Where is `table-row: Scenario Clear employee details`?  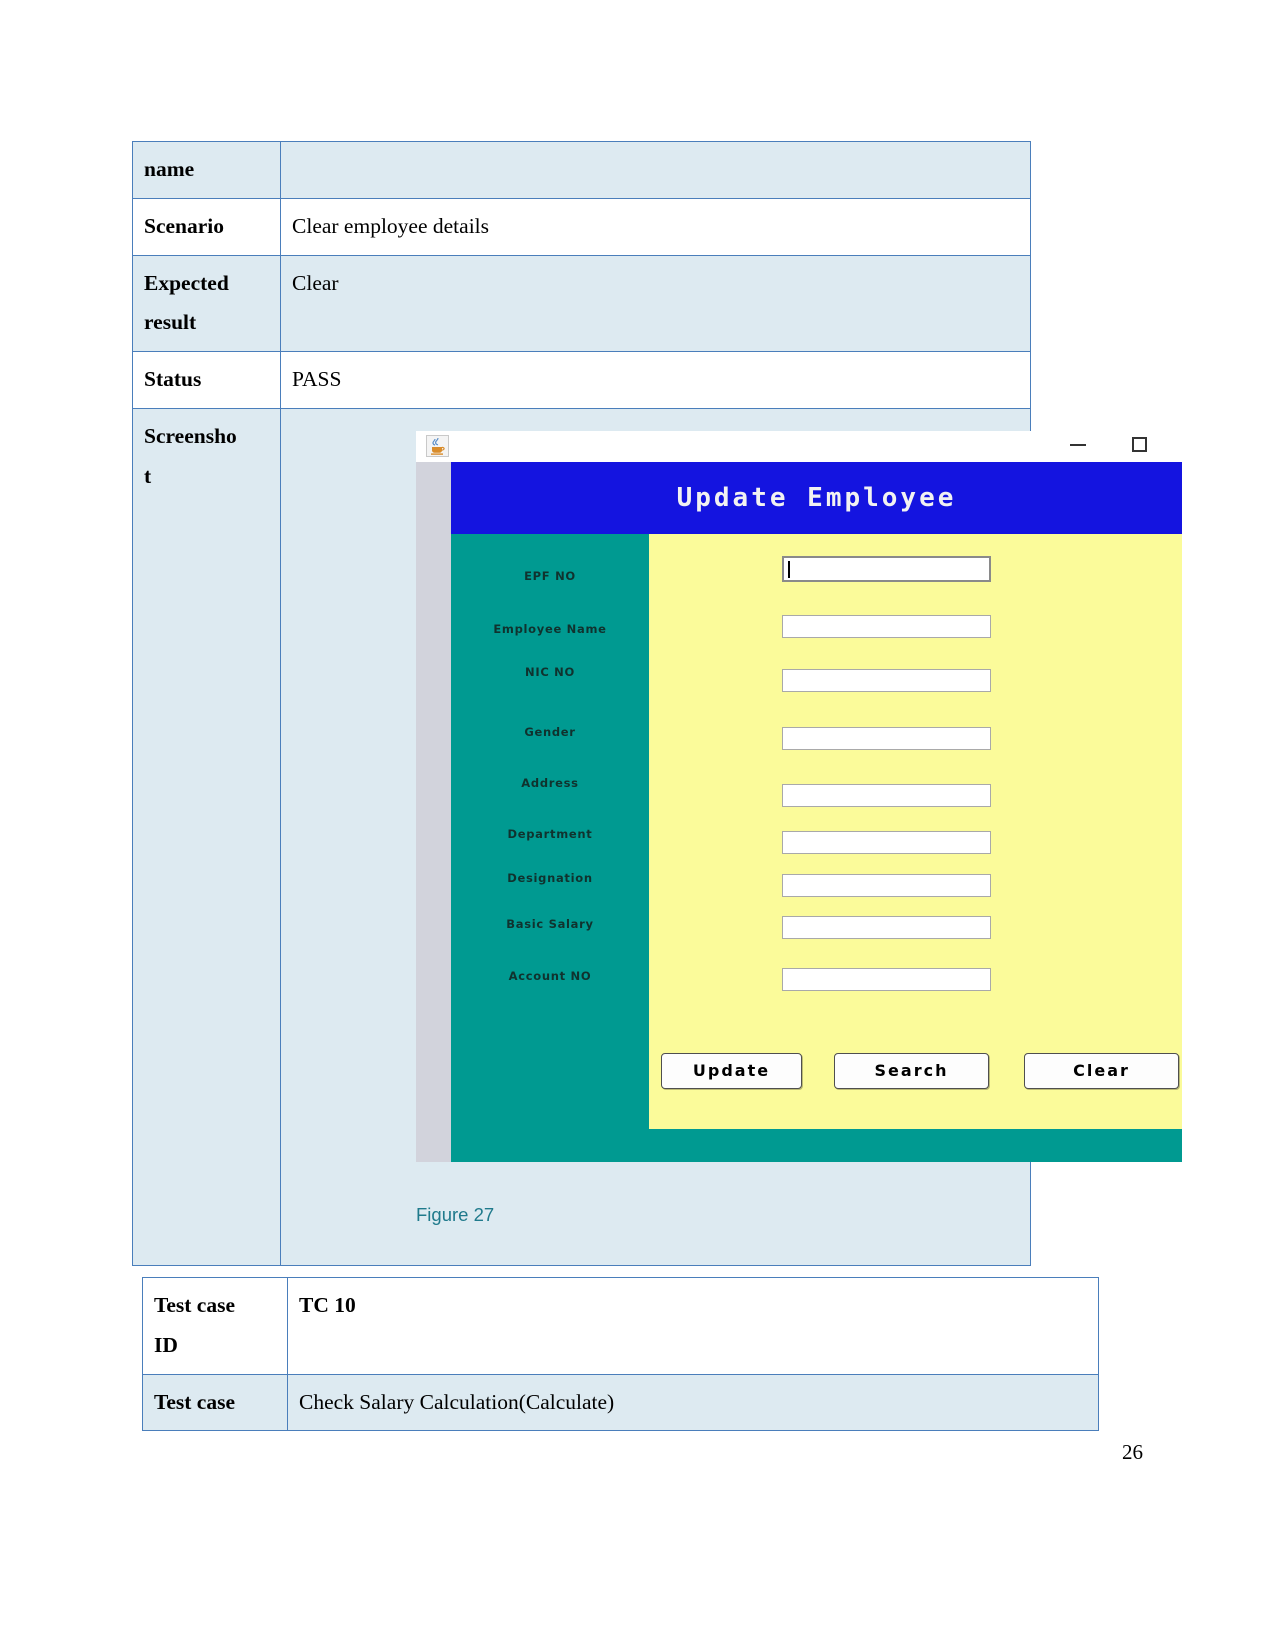 table-row: Scenario Clear employee details is located at coordinates (581, 226).